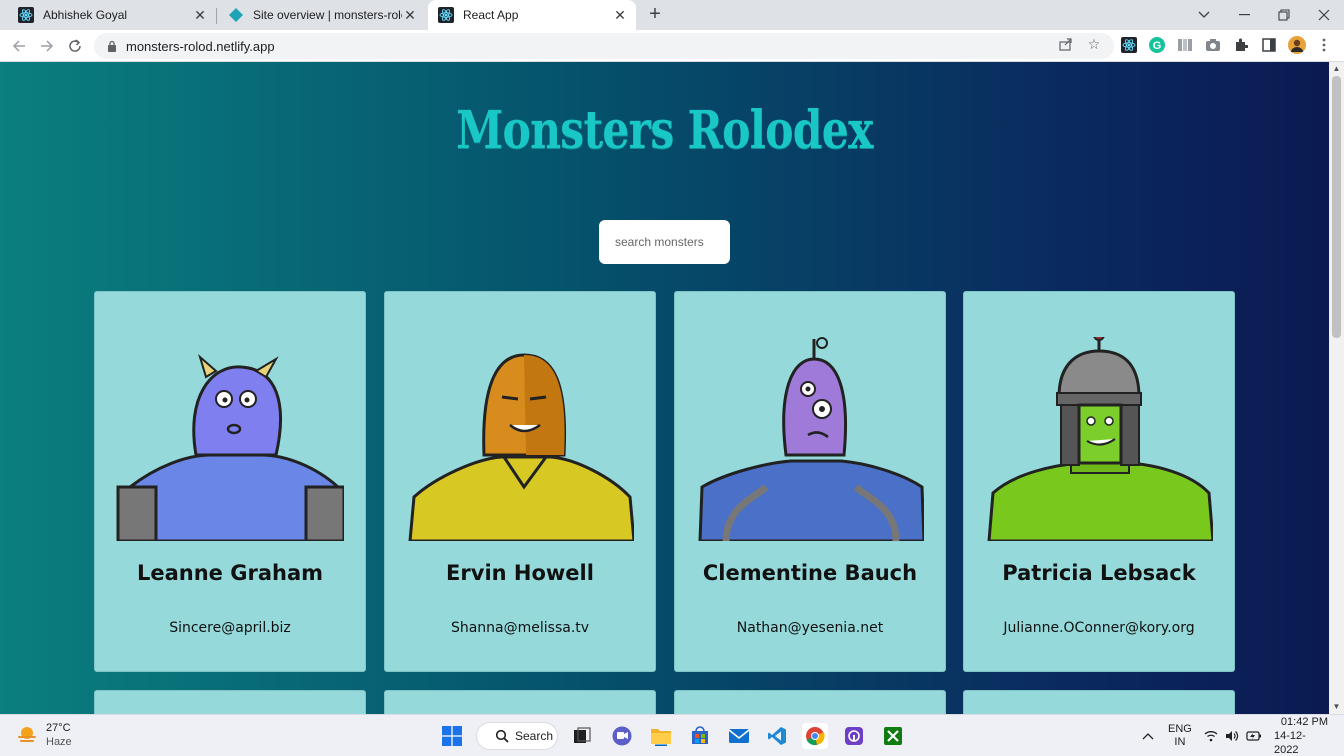 This screenshot has height=756, width=1344. What do you see at coordinates (664, 242) in the screenshot?
I see `search-input` at bounding box center [664, 242].